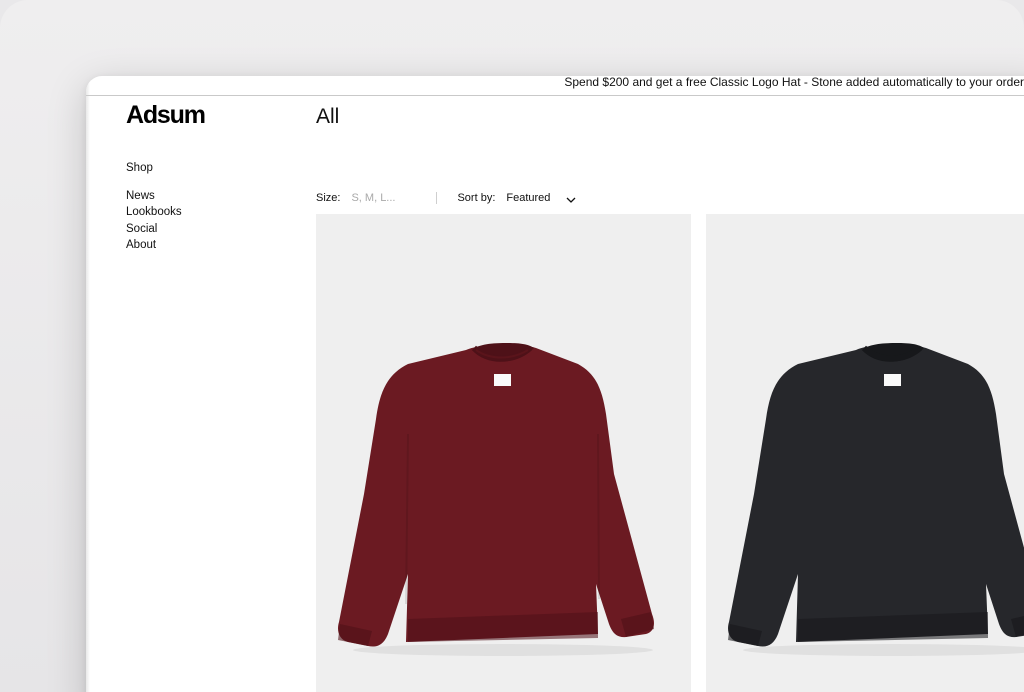 The width and height of the screenshot is (1024, 692). I want to click on sidebar-nav: News Lookbooks Social About, so click(154, 220).